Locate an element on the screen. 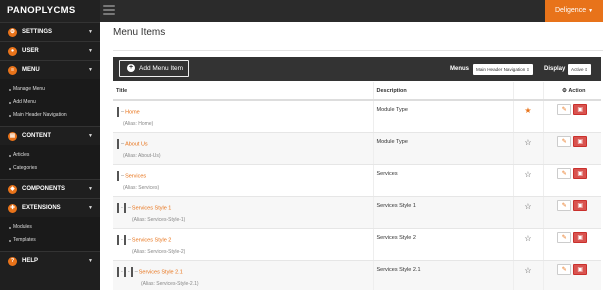 This screenshot has height=290, width=603. content-icon: ▤ is located at coordinates (12, 136).